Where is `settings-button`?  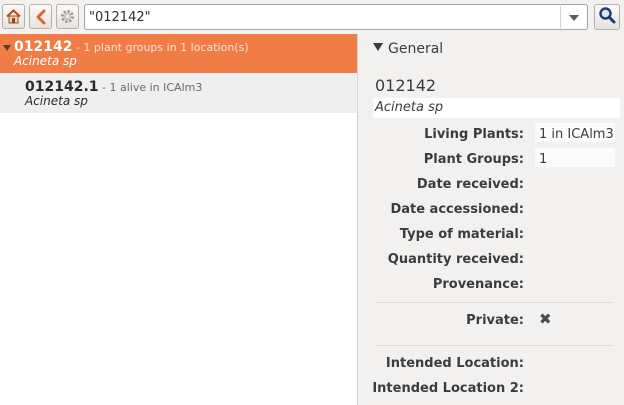 settings-button is located at coordinates (67, 16).